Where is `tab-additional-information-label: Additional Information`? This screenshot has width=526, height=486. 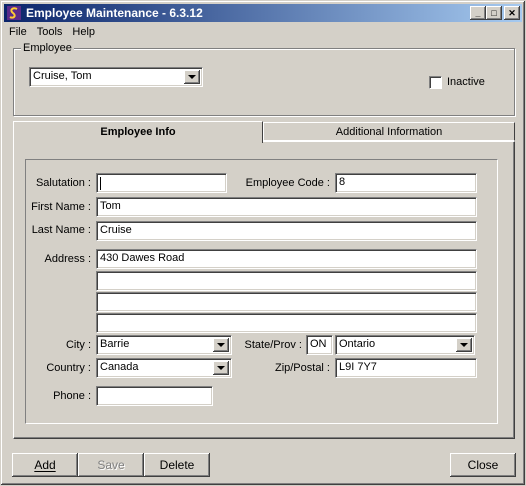
tab-additional-information-label: Additional Information is located at coordinates (389, 132).